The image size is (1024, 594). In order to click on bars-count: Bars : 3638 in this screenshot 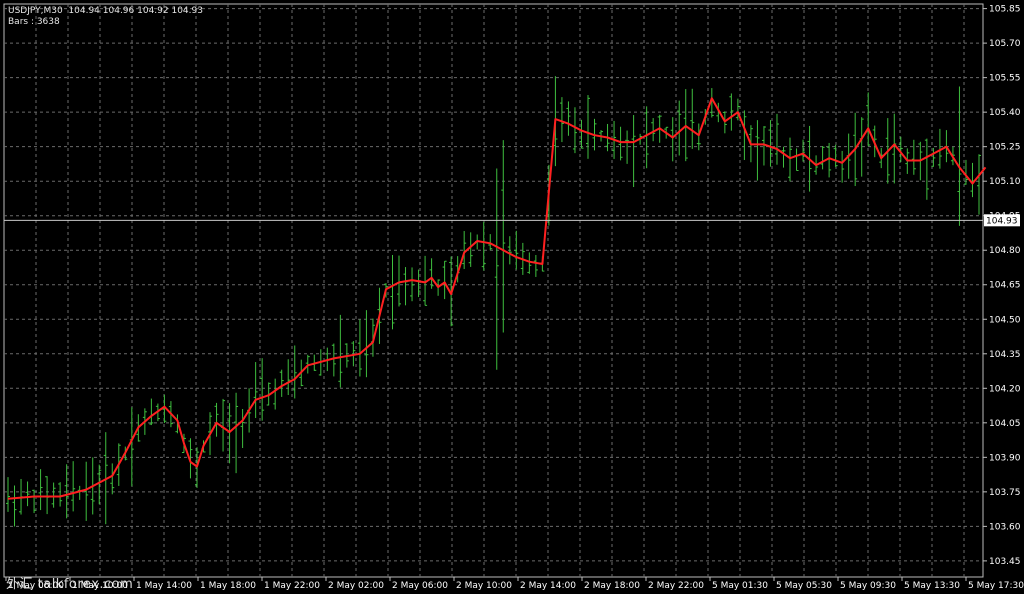, I will do `click(34, 22)`.